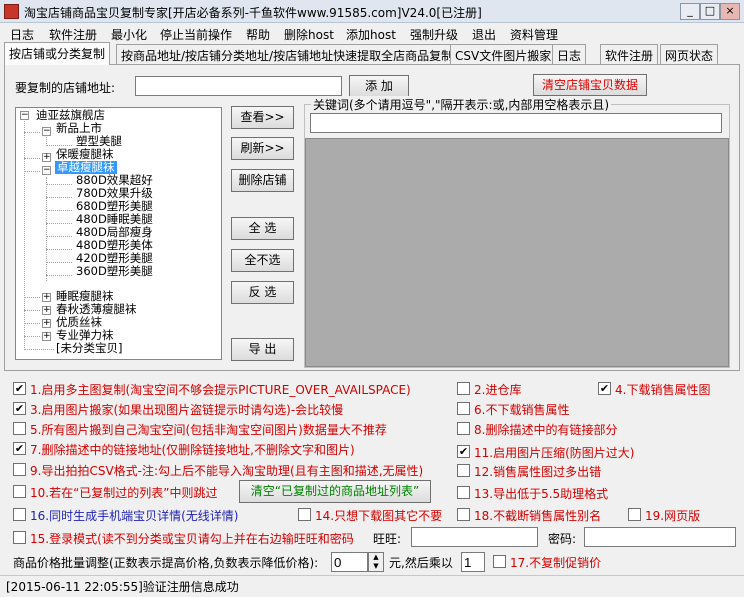 Image resolution: width=744 pixels, height=597 pixels. Describe the element at coordinates (262, 349) in the screenshot. I see `export-button: 导 出` at that location.